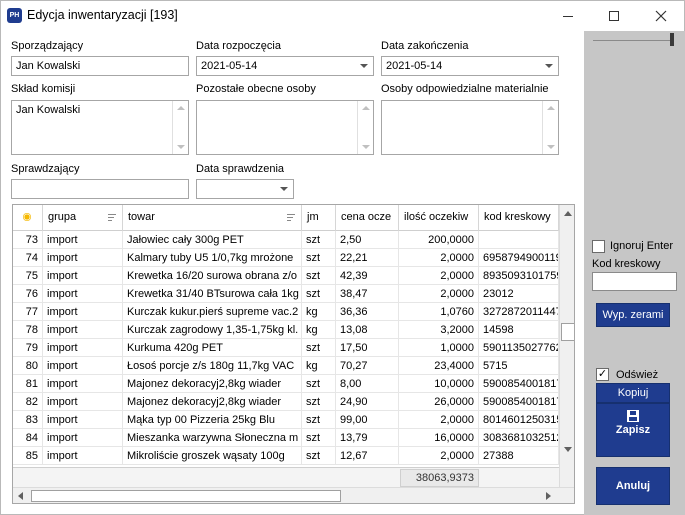 The image size is (685, 515). What do you see at coordinates (212, 294) in the screenshot?
I see `cell-towar: Krewetka 31/40 BTsurowa cała 1kg` at bounding box center [212, 294].